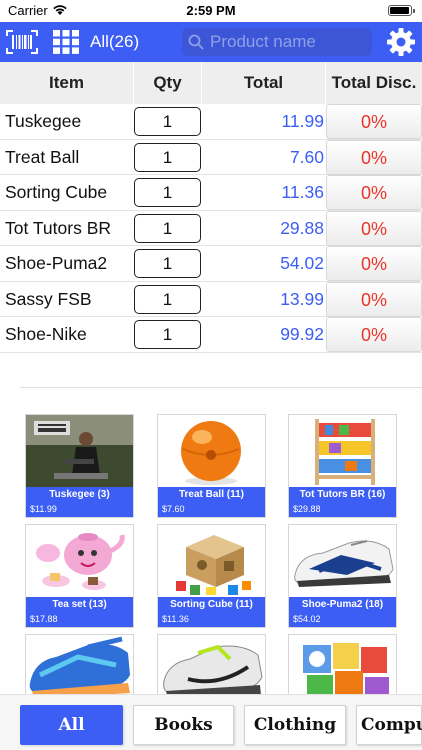 Image resolution: width=422 pixels, height=750 pixels. What do you see at coordinates (307, 619) in the screenshot?
I see `product-price: $54.02` at bounding box center [307, 619].